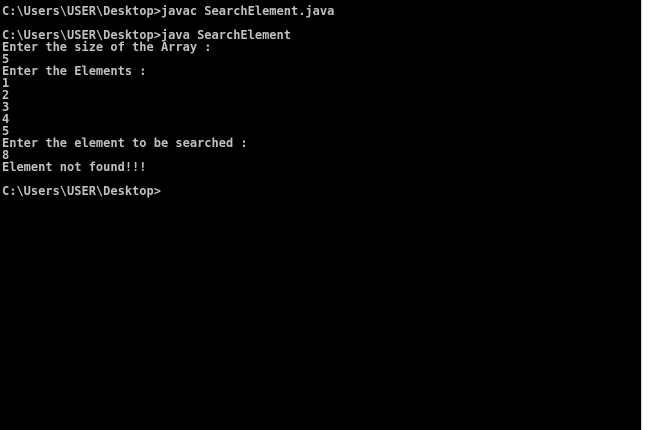 This screenshot has width=661, height=430. What do you see at coordinates (74, 71) in the screenshot?
I see `console-line: Enter the Elements :` at bounding box center [74, 71].